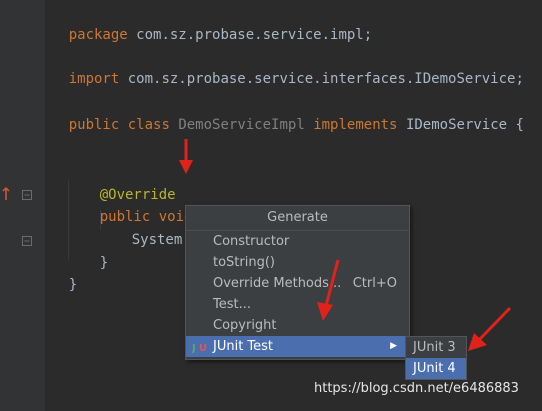 The width and height of the screenshot is (542, 411). Describe the element at coordinates (297, 218) in the screenshot. I see `popup-title: Generate` at that location.